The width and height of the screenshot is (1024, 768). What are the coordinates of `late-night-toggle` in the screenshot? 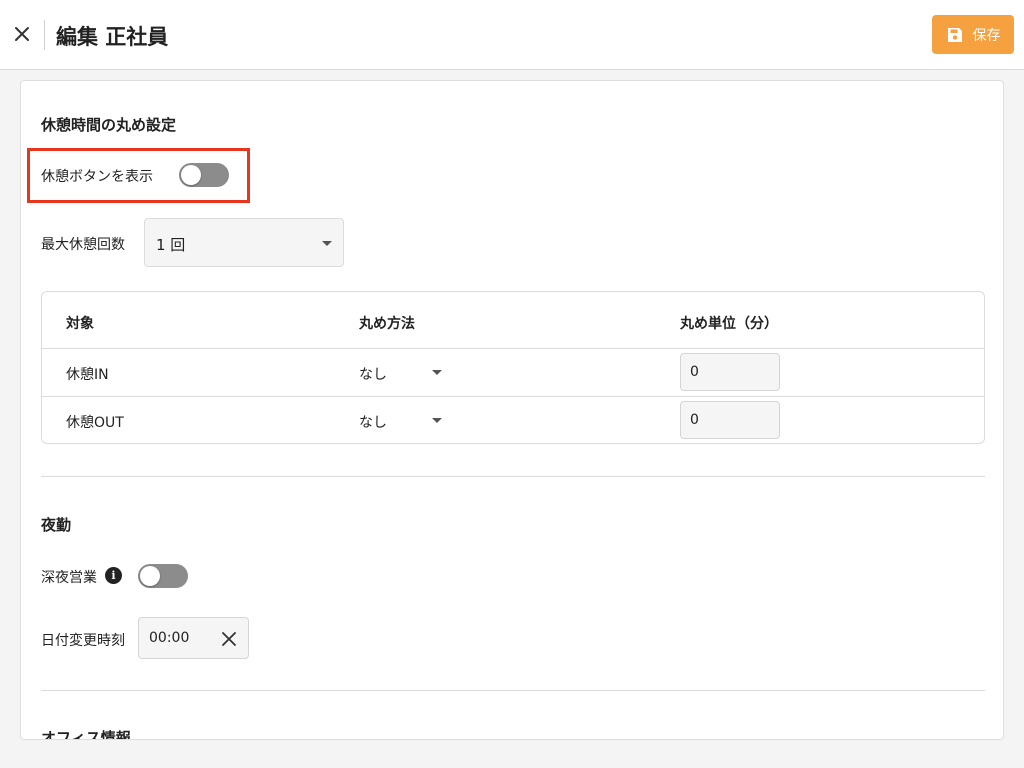 It's located at (163, 576).